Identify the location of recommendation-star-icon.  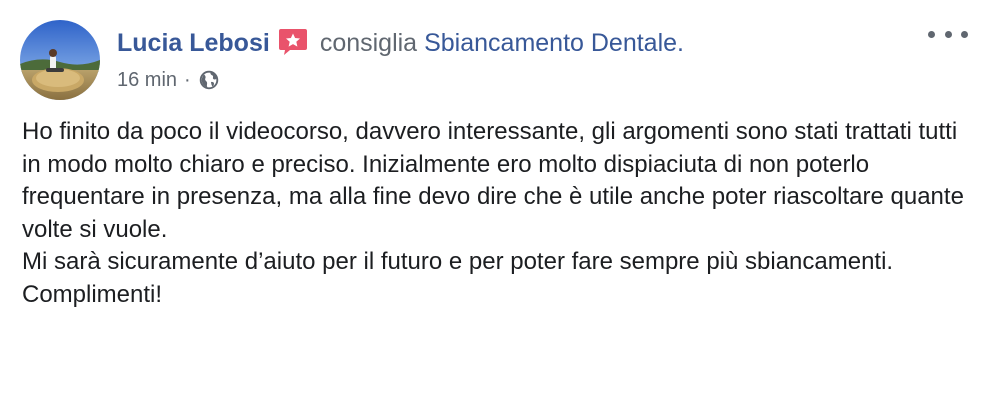
(293, 41).